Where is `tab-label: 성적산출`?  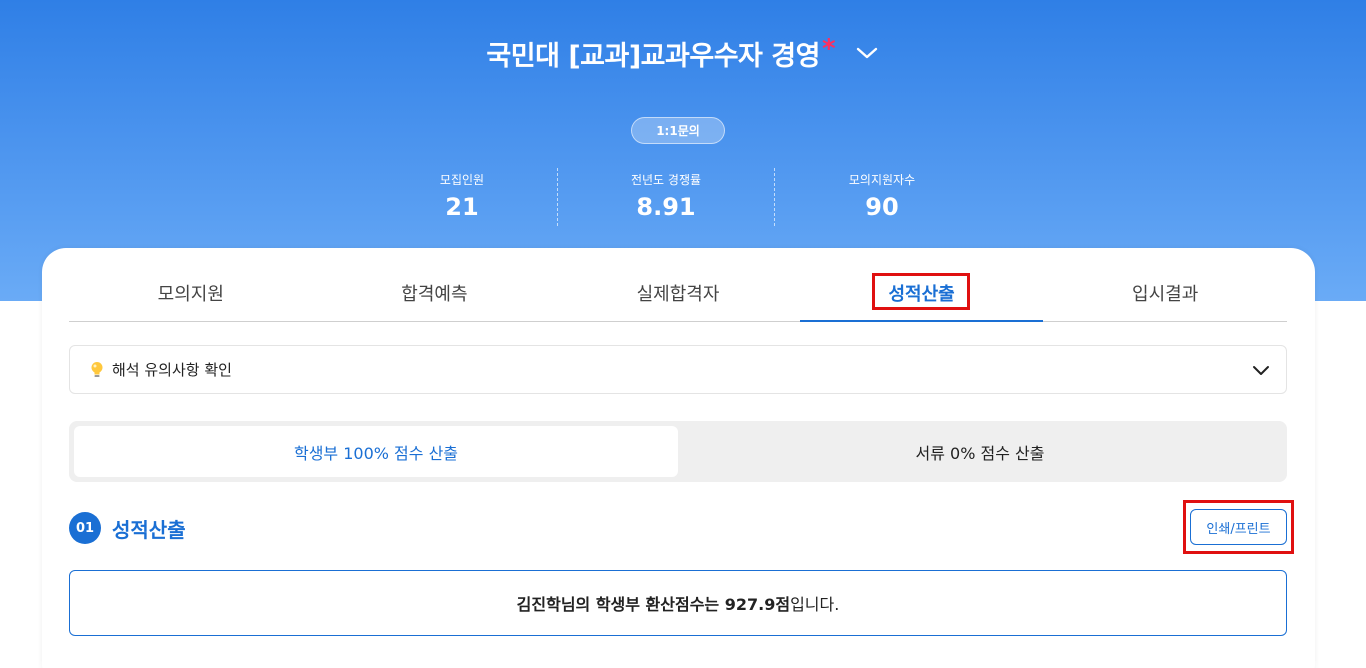 tab-label: 성적산출 is located at coordinates (921, 294).